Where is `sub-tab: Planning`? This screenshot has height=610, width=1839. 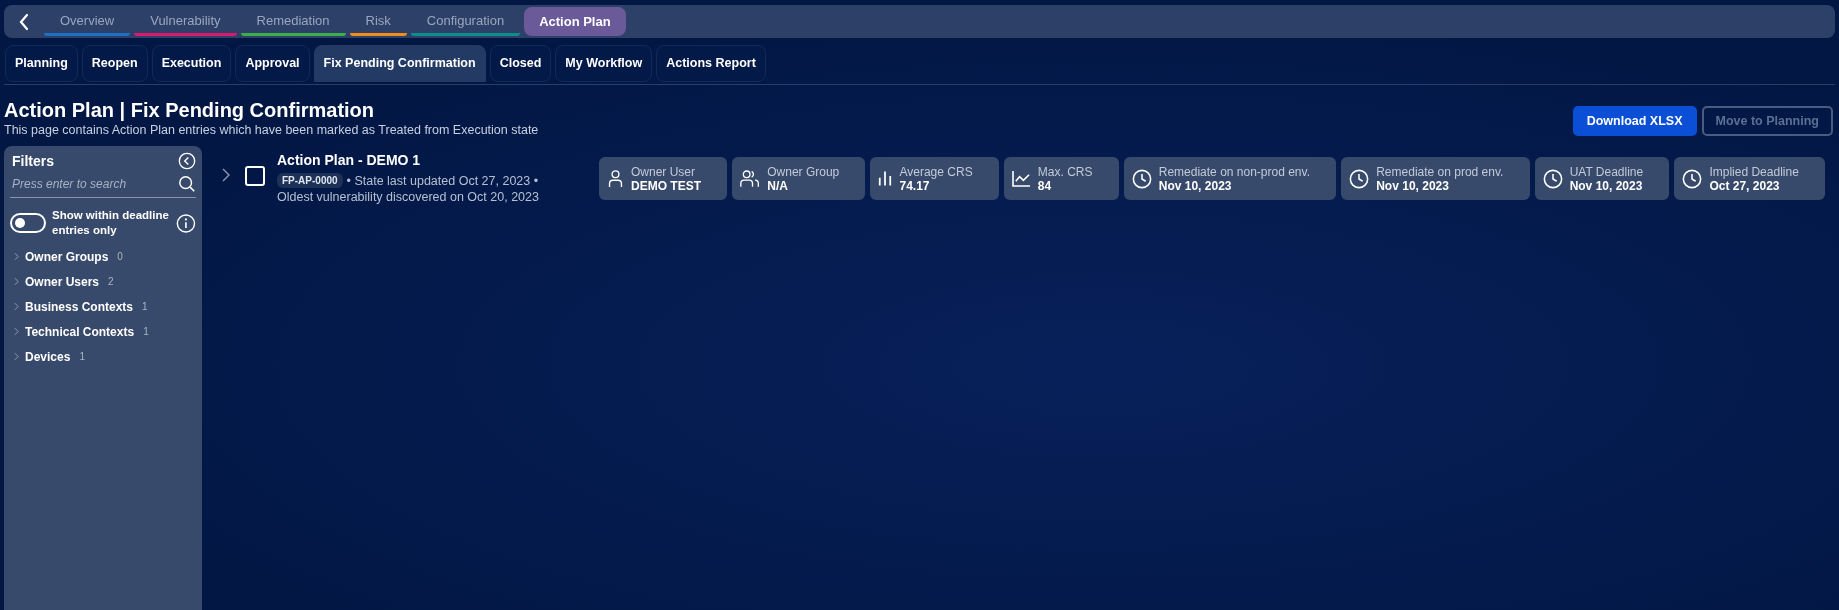 sub-tab: Planning is located at coordinates (41, 63).